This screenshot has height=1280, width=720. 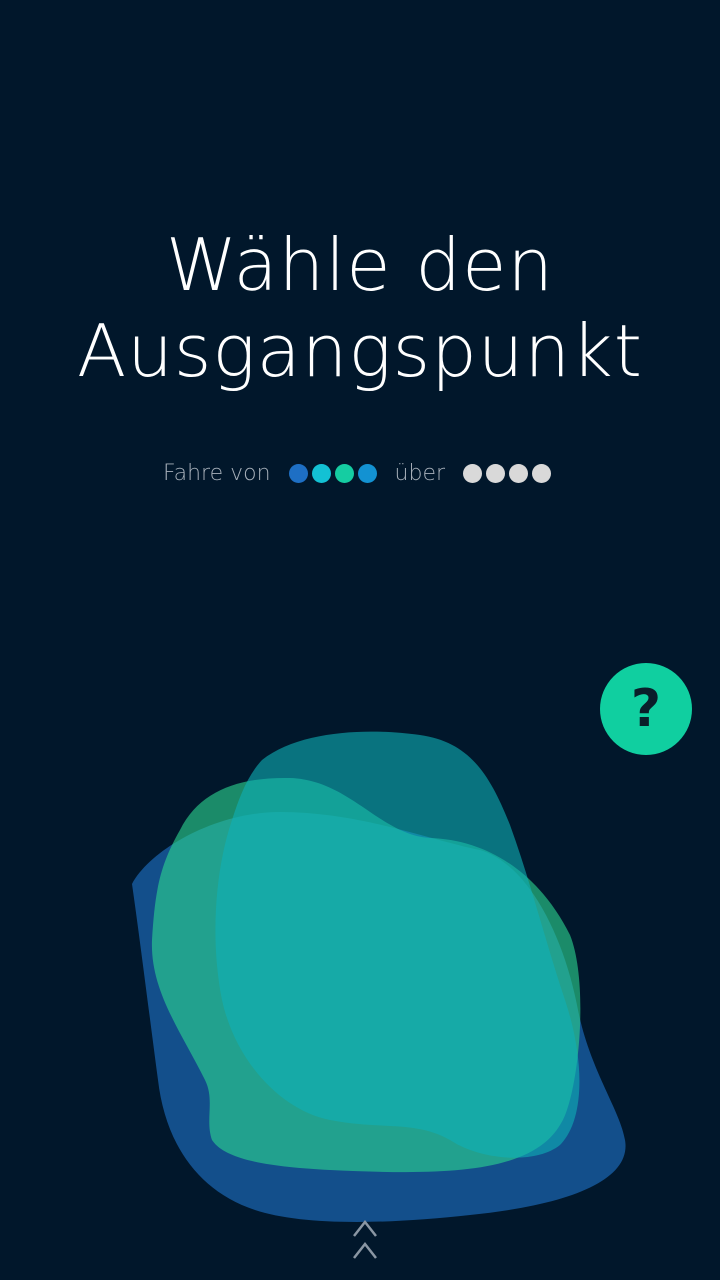 What do you see at coordinates (360, 351) in the screenshot?
I see `title-line-2: Ausgangspunkt` at bounding box center [360, 351].